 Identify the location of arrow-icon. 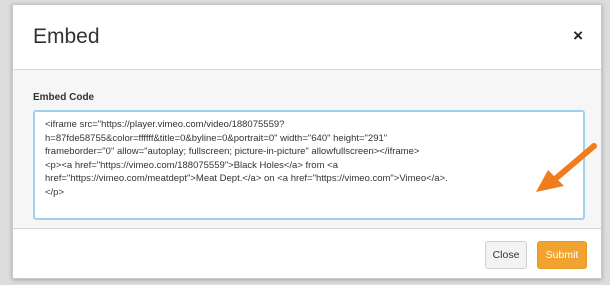
(566, 167).